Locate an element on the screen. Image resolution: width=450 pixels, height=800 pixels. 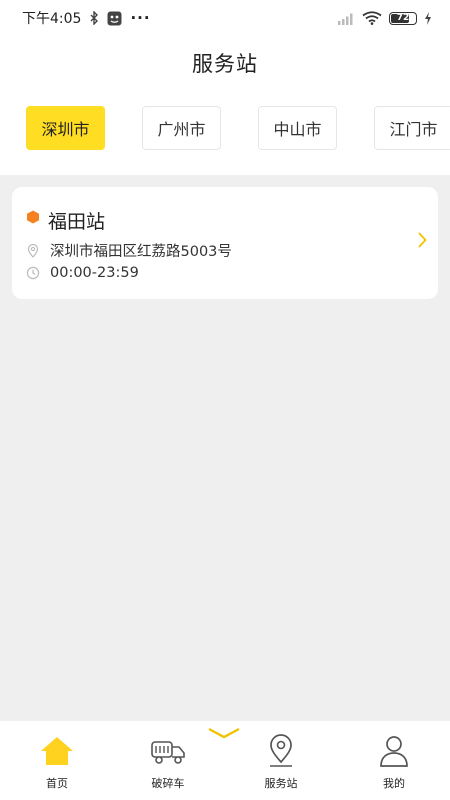
truck-icon is located at coordinates (168, 751).